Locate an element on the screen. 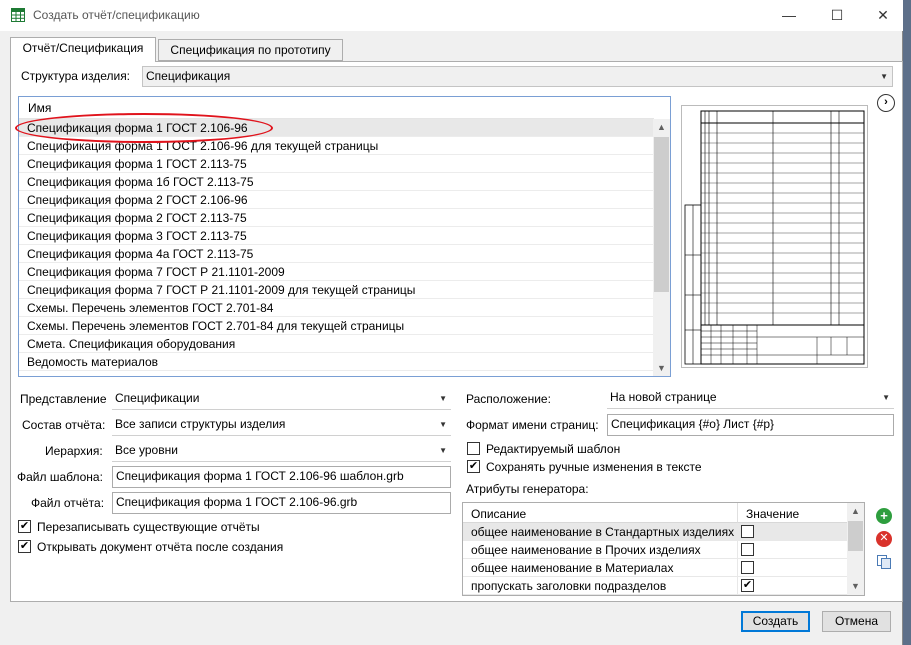 This screenshot has width=911, height=645. col-description-header: Описание is located at coordinates (600, 513).